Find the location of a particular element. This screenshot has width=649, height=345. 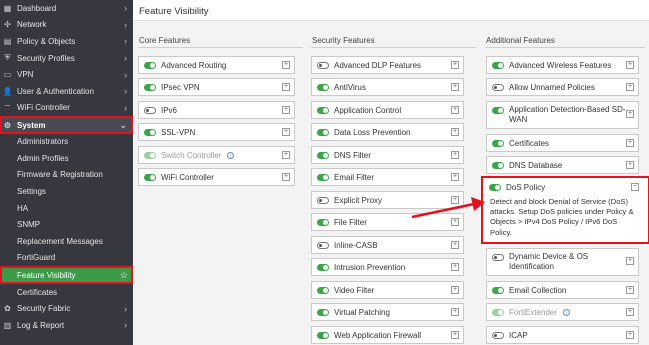

sidebar-subitem-ha: HA is located at coordinates (66, 208).